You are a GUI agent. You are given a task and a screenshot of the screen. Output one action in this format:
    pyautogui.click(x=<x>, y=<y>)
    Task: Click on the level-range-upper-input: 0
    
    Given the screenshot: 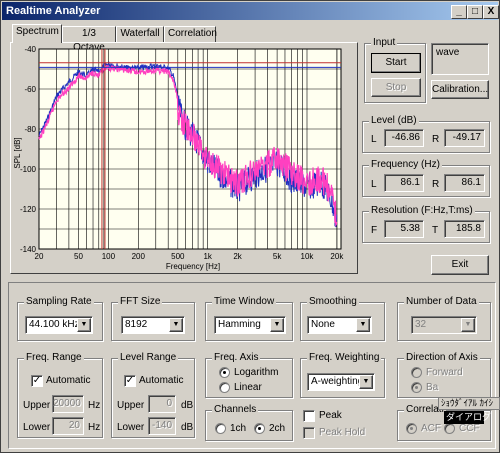 What is the action you would take?
    pyautogui.click(x=162, y=404)
    